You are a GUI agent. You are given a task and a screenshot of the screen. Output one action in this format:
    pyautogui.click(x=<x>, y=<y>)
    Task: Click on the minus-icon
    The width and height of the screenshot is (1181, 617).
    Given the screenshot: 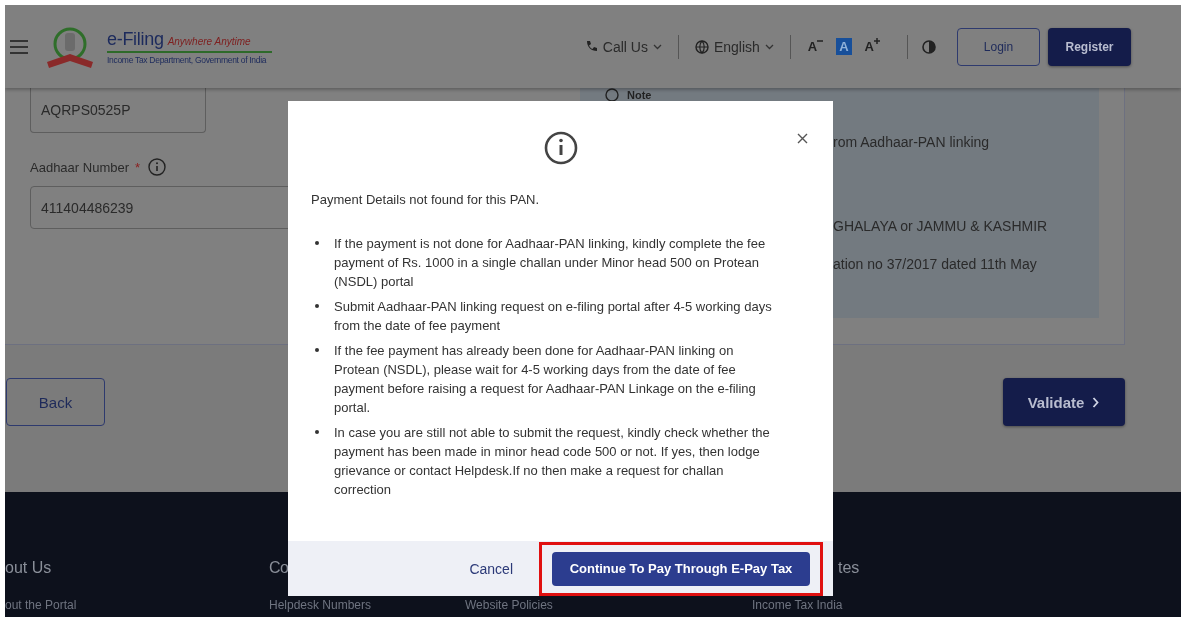 What is the action you would take?
    pyautogui.click(x=820, y=41)
    